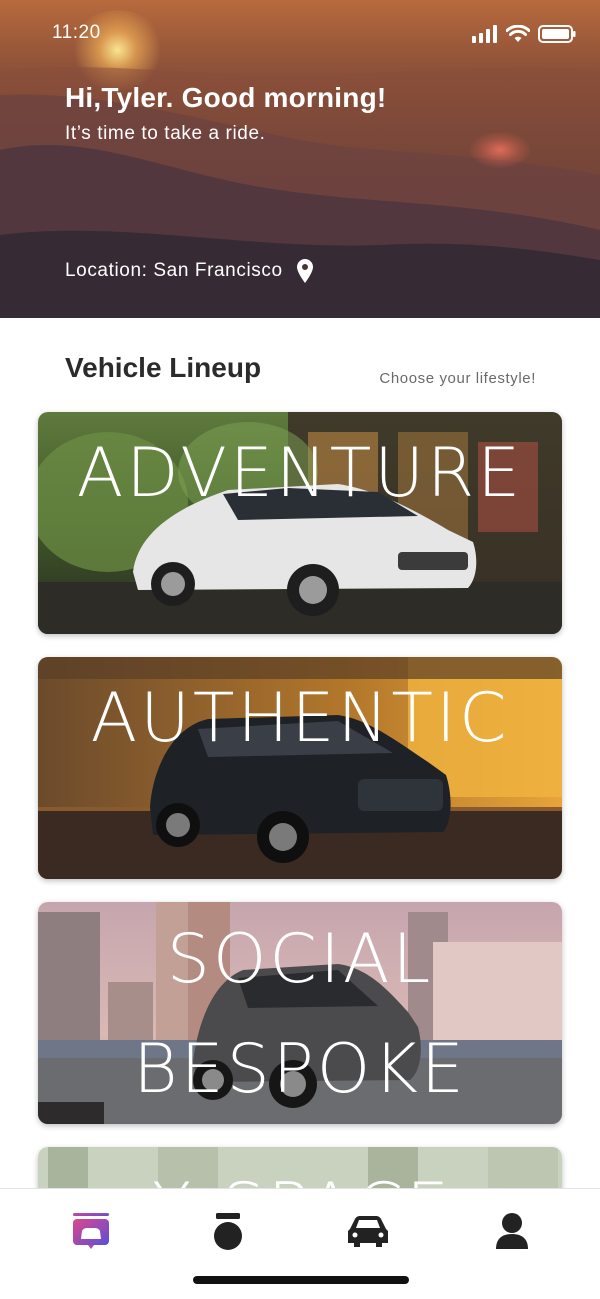  Describe the element at coordinates (301, 1280) in the screenshot. I see `home-indicator` at that location.